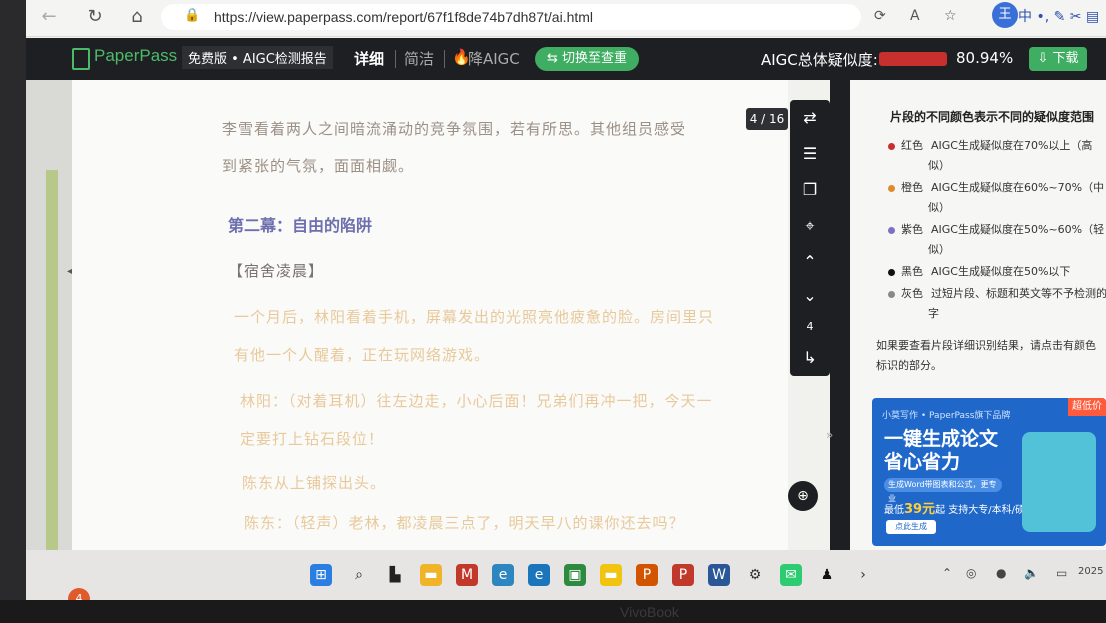 The image size is (1106, 623). I want to click on word-icon: W, so click(719, 575).